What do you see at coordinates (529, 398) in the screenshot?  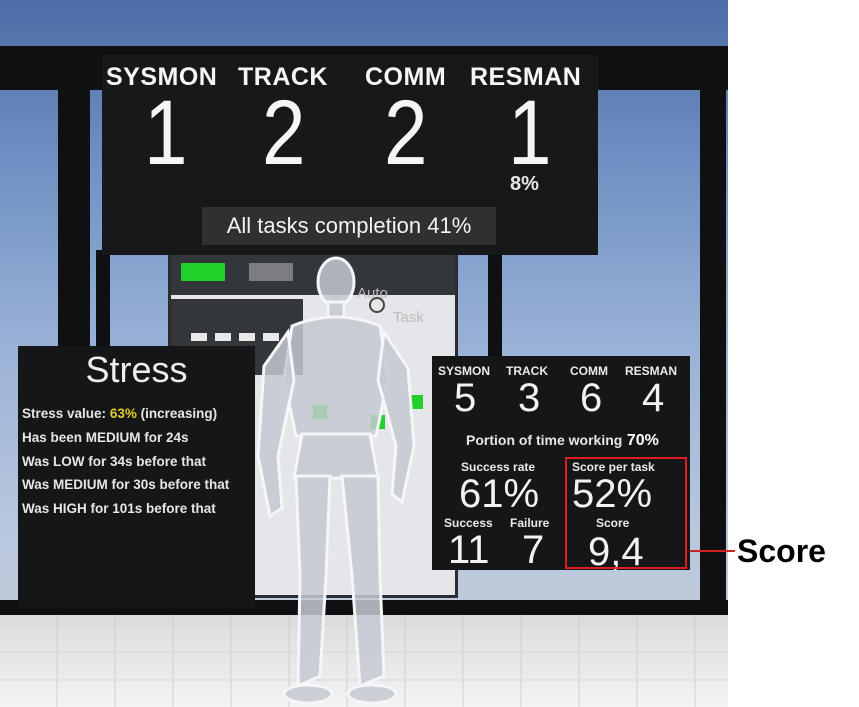 I see `stats-track-count: 3` at bounding box center [529, 398].